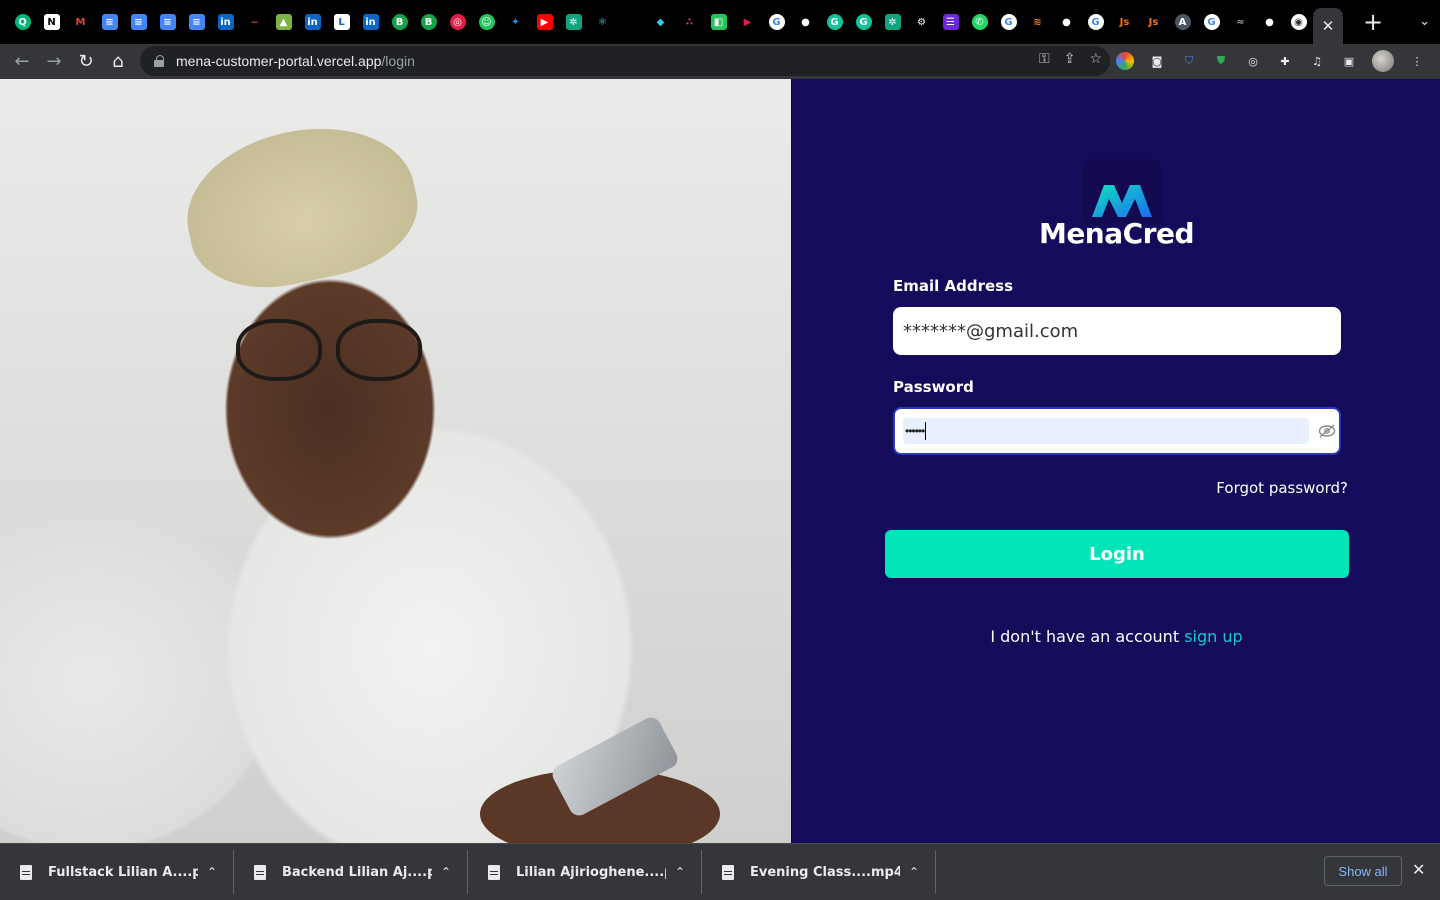 The width and height of the screenshot is (1440, 900). I want to click on notion-tab: N, so click(51, 22).